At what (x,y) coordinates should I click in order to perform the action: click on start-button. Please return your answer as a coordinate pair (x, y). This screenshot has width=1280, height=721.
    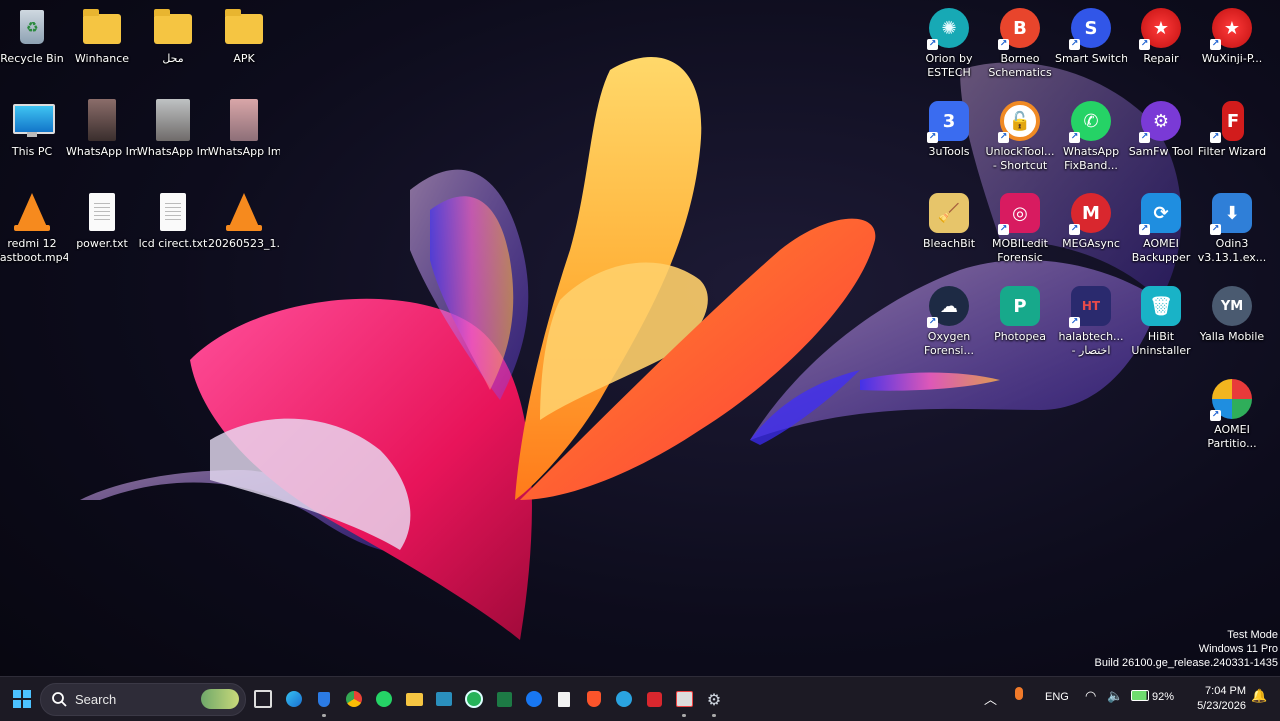
    Looking at the image, I should click on (22, 699).